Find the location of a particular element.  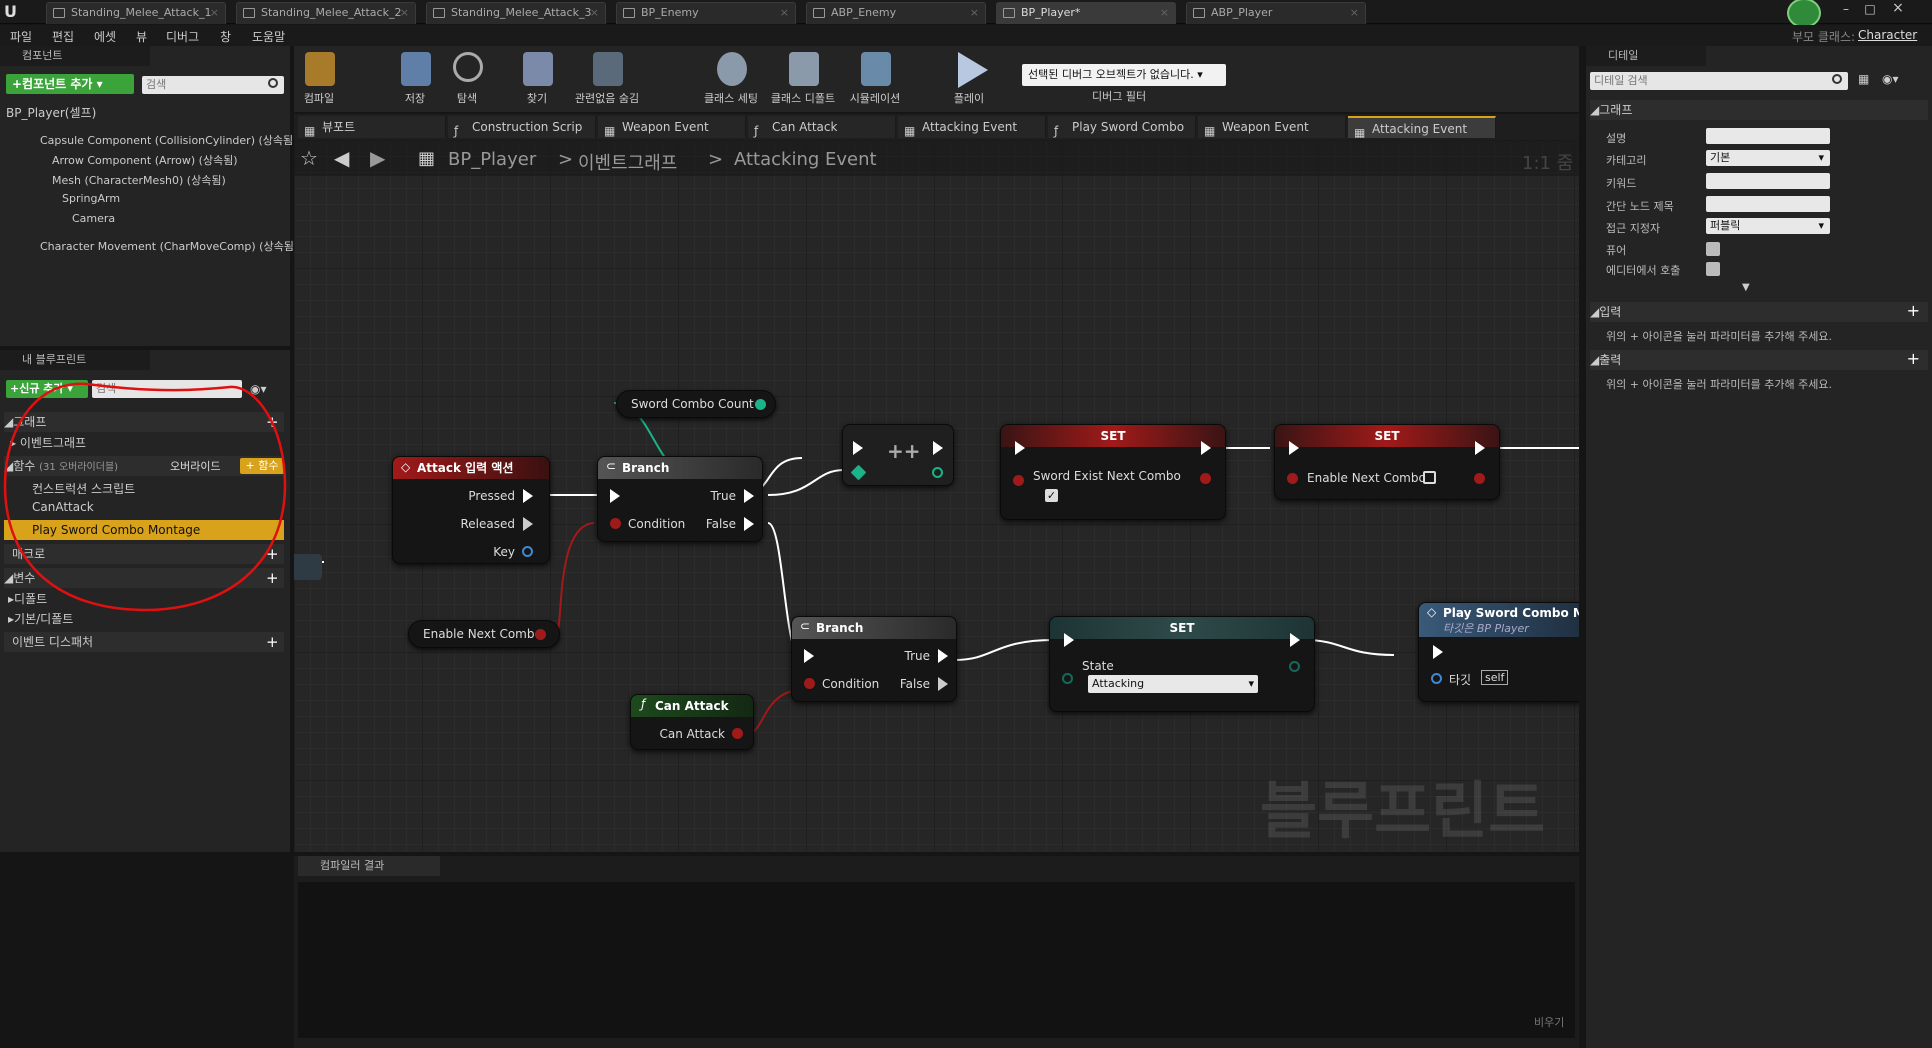

set-state-node: SET State Attacking ▾ is located at coordinates (1182, 664).